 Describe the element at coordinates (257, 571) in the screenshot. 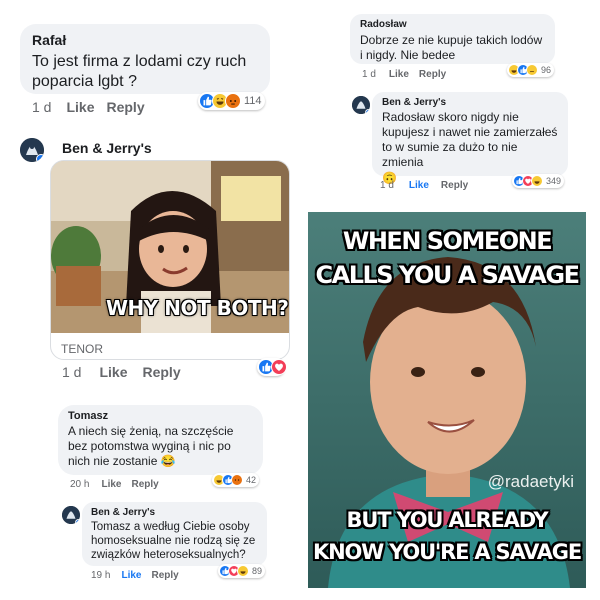

I see `reaction-count: 89` at that location.